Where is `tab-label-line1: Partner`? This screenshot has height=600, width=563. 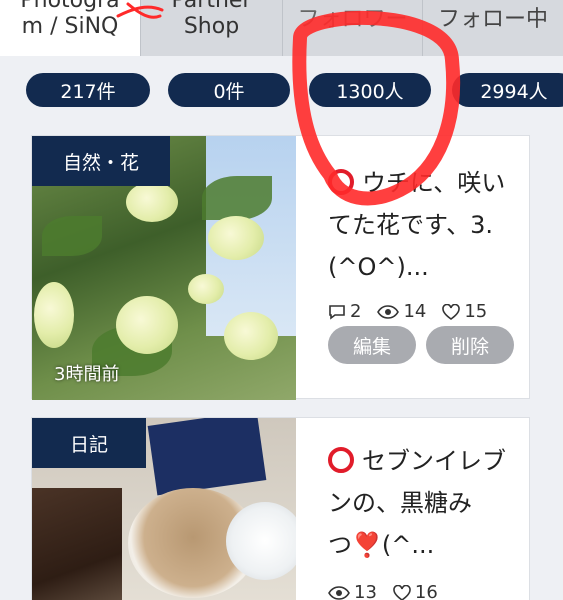 tab-label-line1: Partner is located at coordinates (211, 6).